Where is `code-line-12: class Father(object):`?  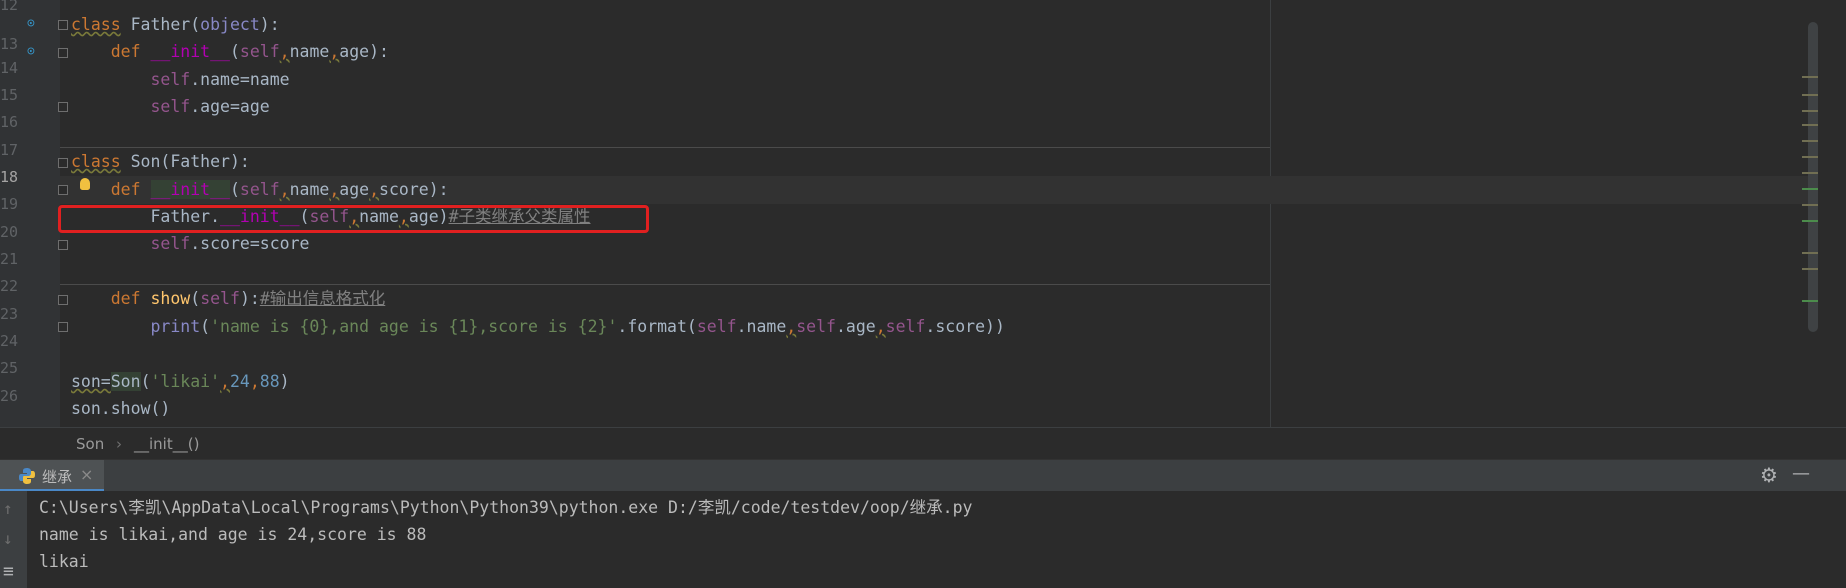
code-line-12: class Father(object): is located at coordinates (175, 25).